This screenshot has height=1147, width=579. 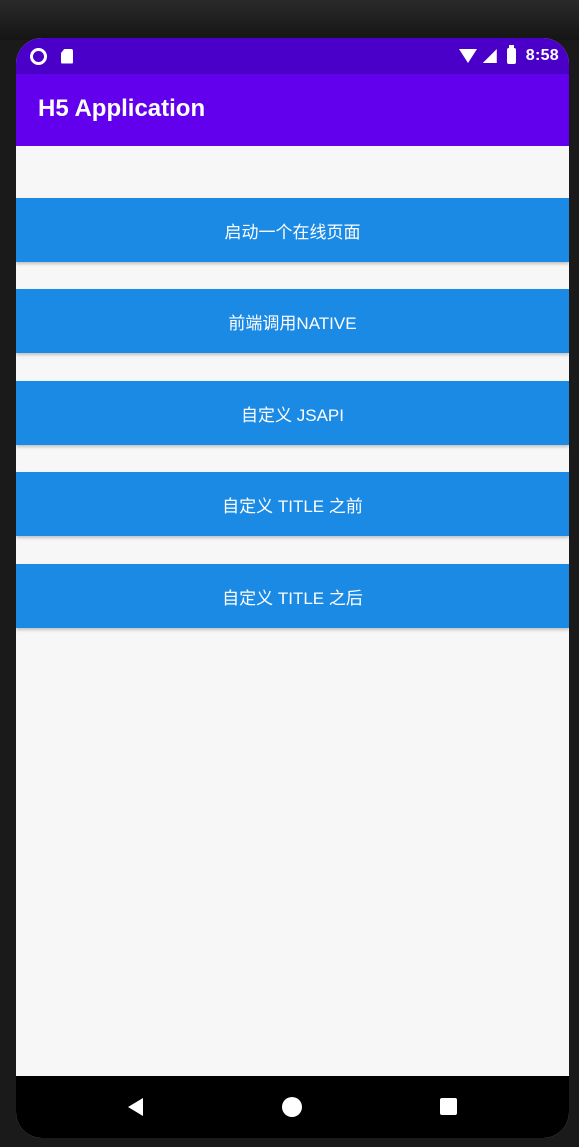 I want to click on wifi-icon, so click(x=467, y=56).